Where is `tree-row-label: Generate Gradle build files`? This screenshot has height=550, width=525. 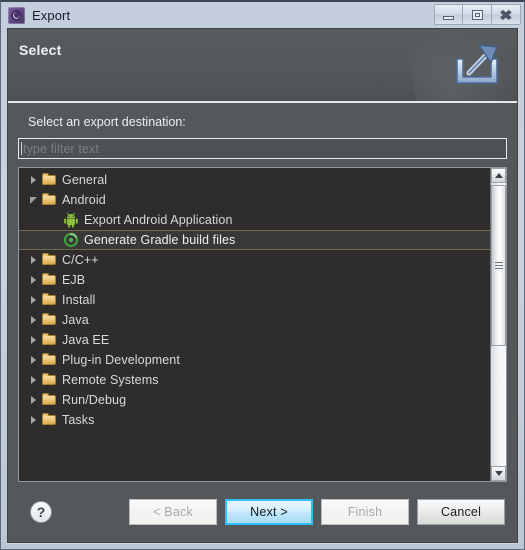
tree-row-label: Generate Gradle build files is located at coordinates (160, 240).